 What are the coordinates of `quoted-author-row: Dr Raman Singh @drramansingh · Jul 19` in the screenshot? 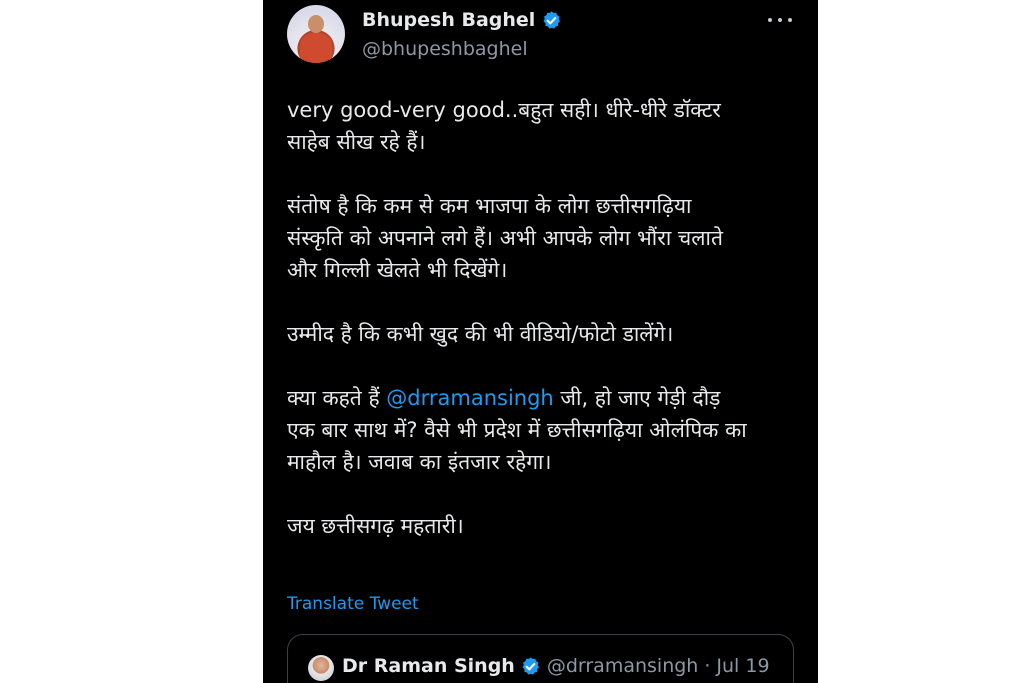 It's located at (556, 666).